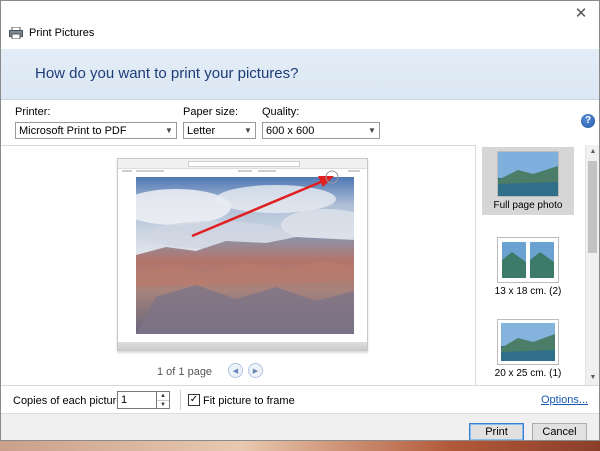  I want to click on layout-item-20x25: 20 x 25 cm. (1), so click(528, 350).